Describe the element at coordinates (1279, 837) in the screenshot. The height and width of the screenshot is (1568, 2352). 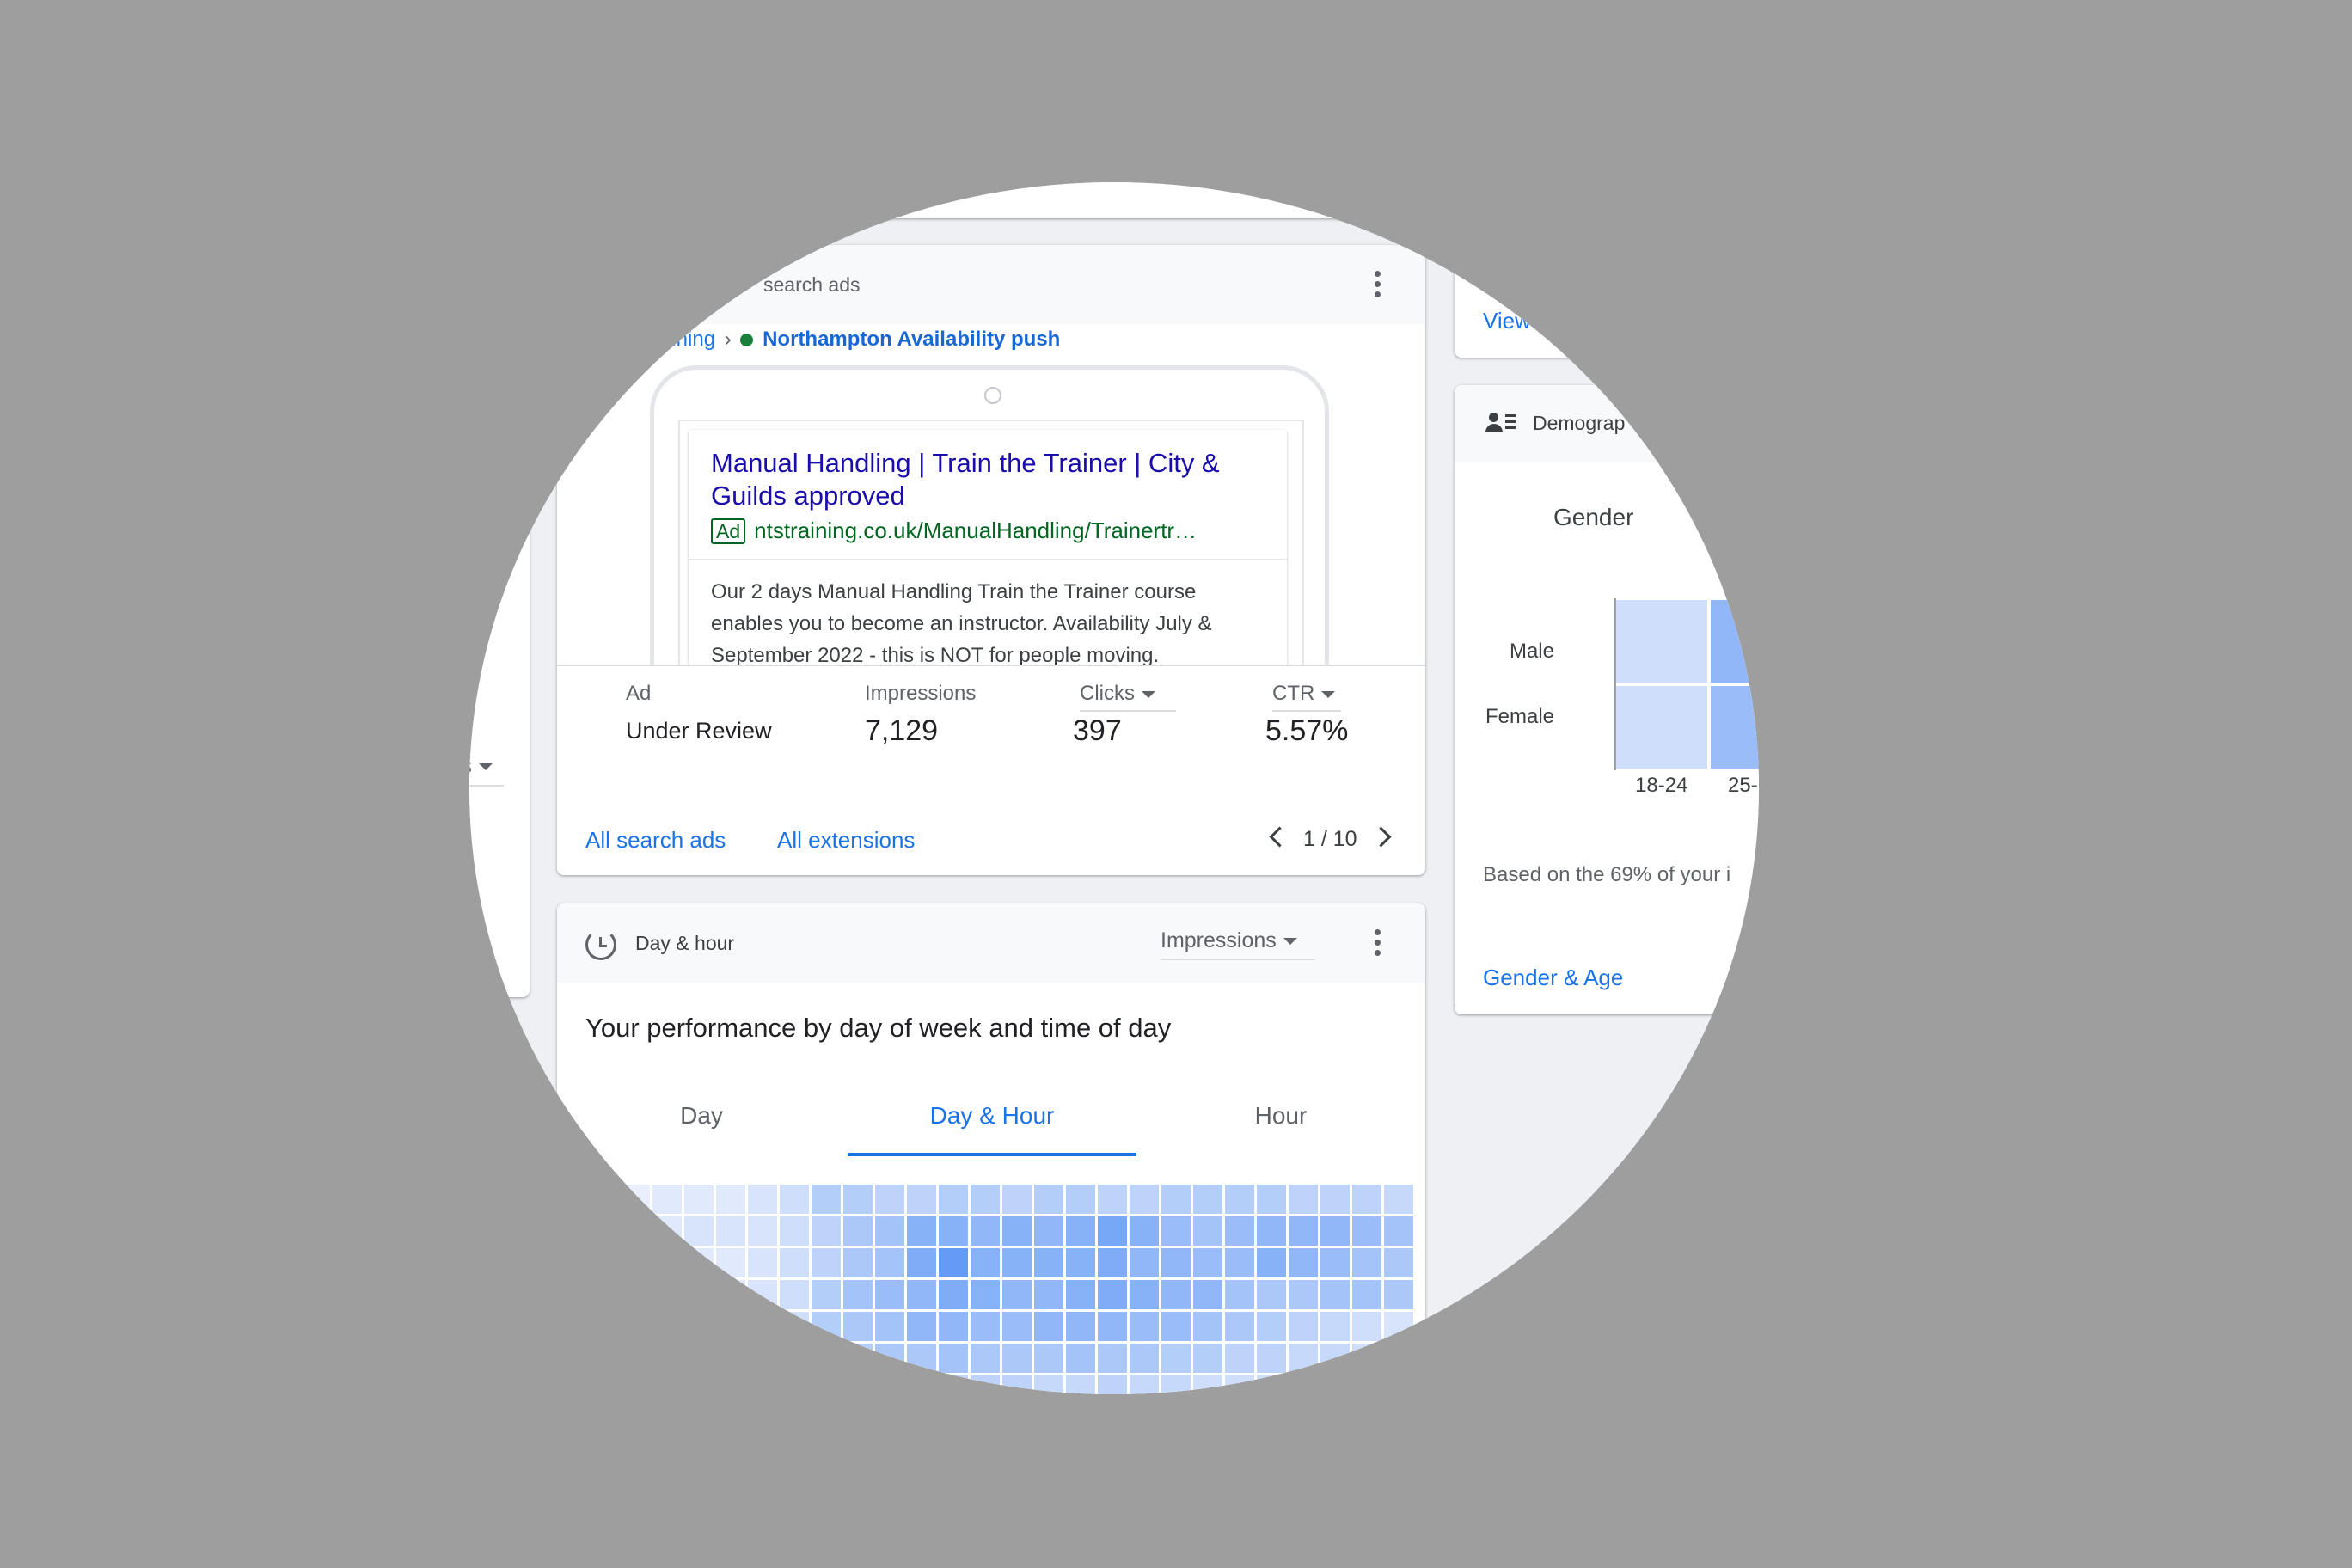
I see `prev-page-icon` at that location.